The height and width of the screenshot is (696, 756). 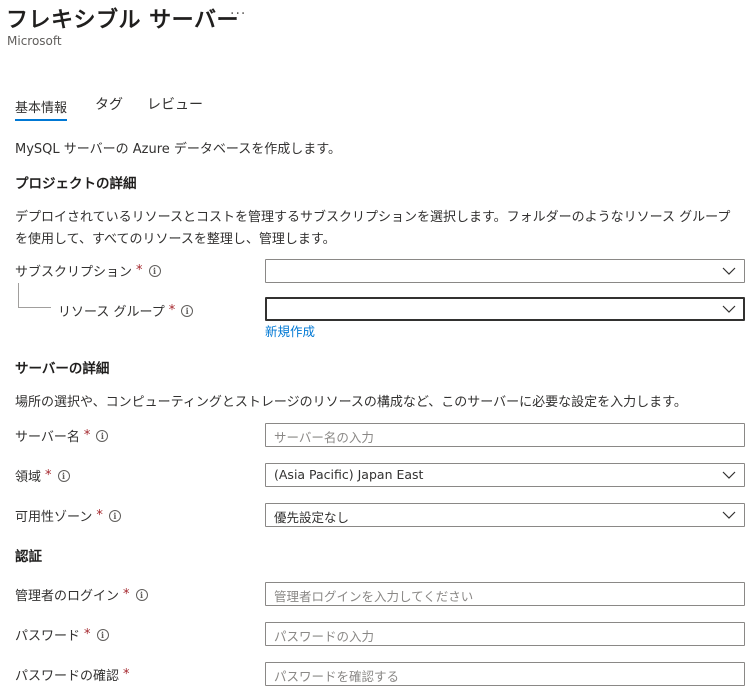 I want to click on subscription-select, so click(x=505, y=271).